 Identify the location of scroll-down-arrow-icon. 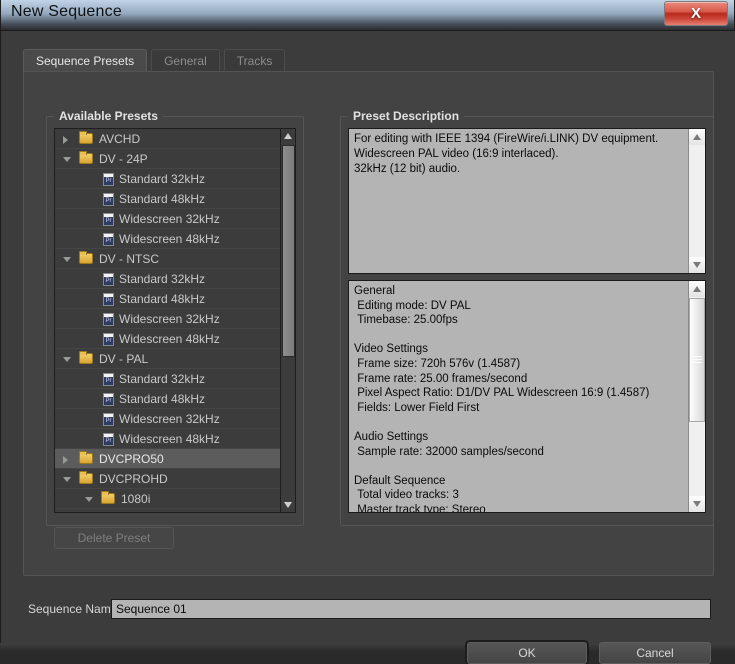
(288, 505).